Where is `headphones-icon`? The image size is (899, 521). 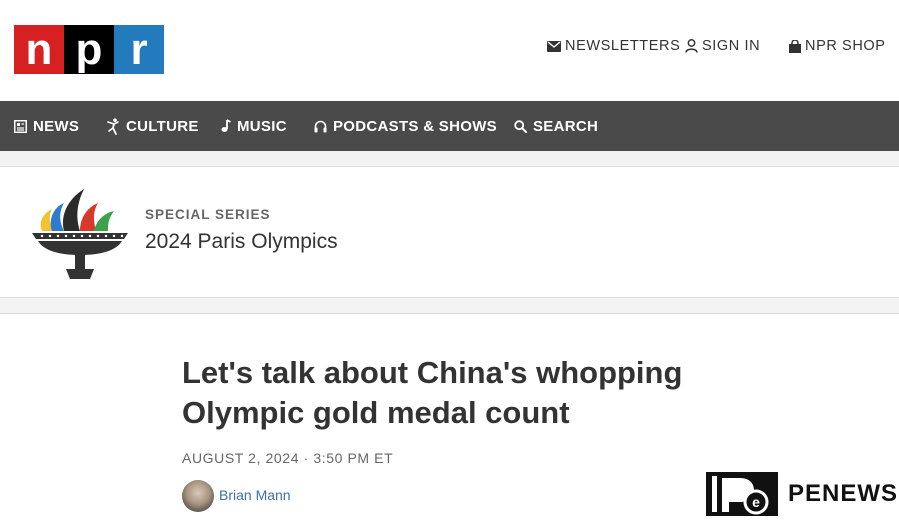
headphones-icon is located at coordinates (320, 126).